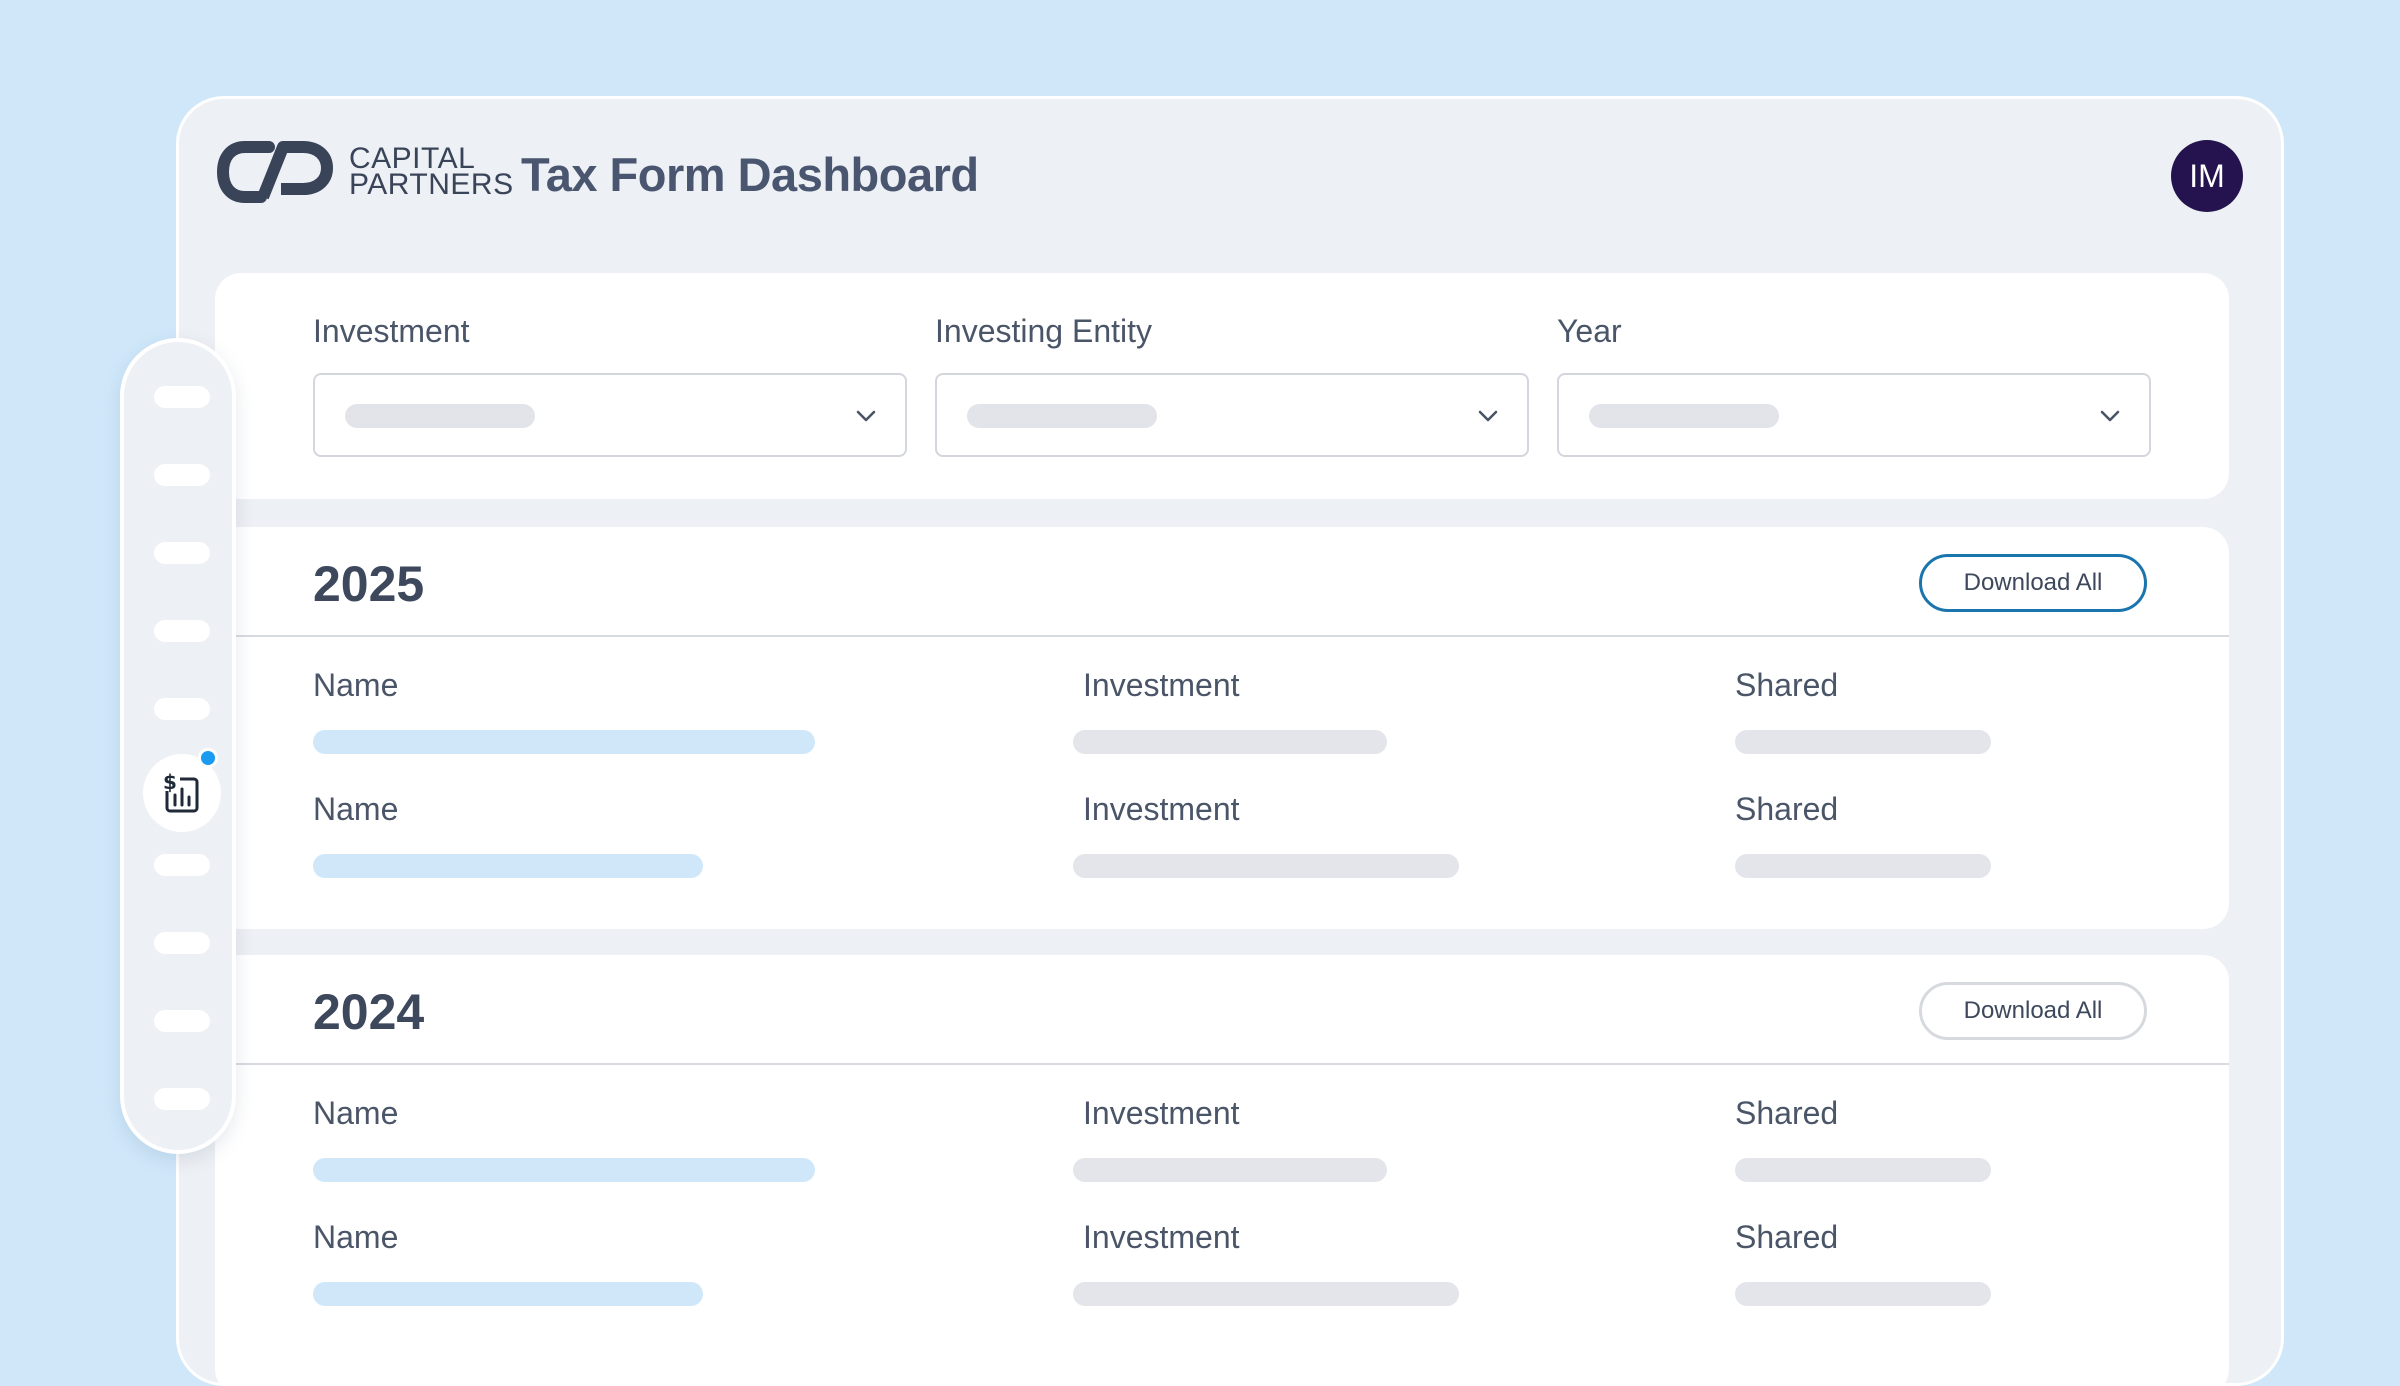 This screenshot has height=1386, width=2400. I want to click on filter-panel: Investment Investing Entity Year, so click(1222, 386).